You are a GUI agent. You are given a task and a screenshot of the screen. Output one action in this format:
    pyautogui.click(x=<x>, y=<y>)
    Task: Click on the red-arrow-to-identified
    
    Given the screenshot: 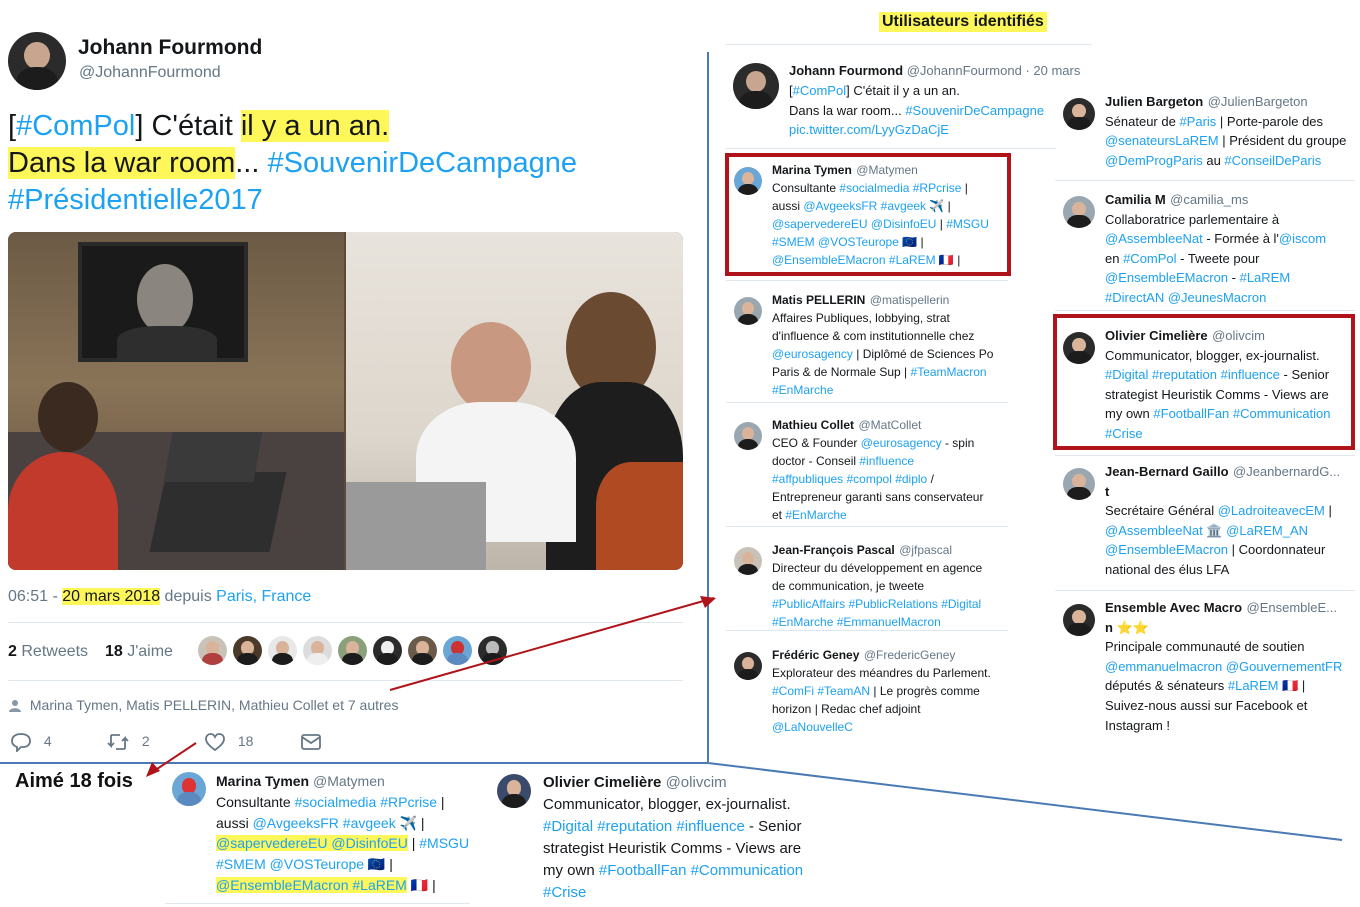 What is the action you would take?
    pyautogui.click(x=552, y=644)
    